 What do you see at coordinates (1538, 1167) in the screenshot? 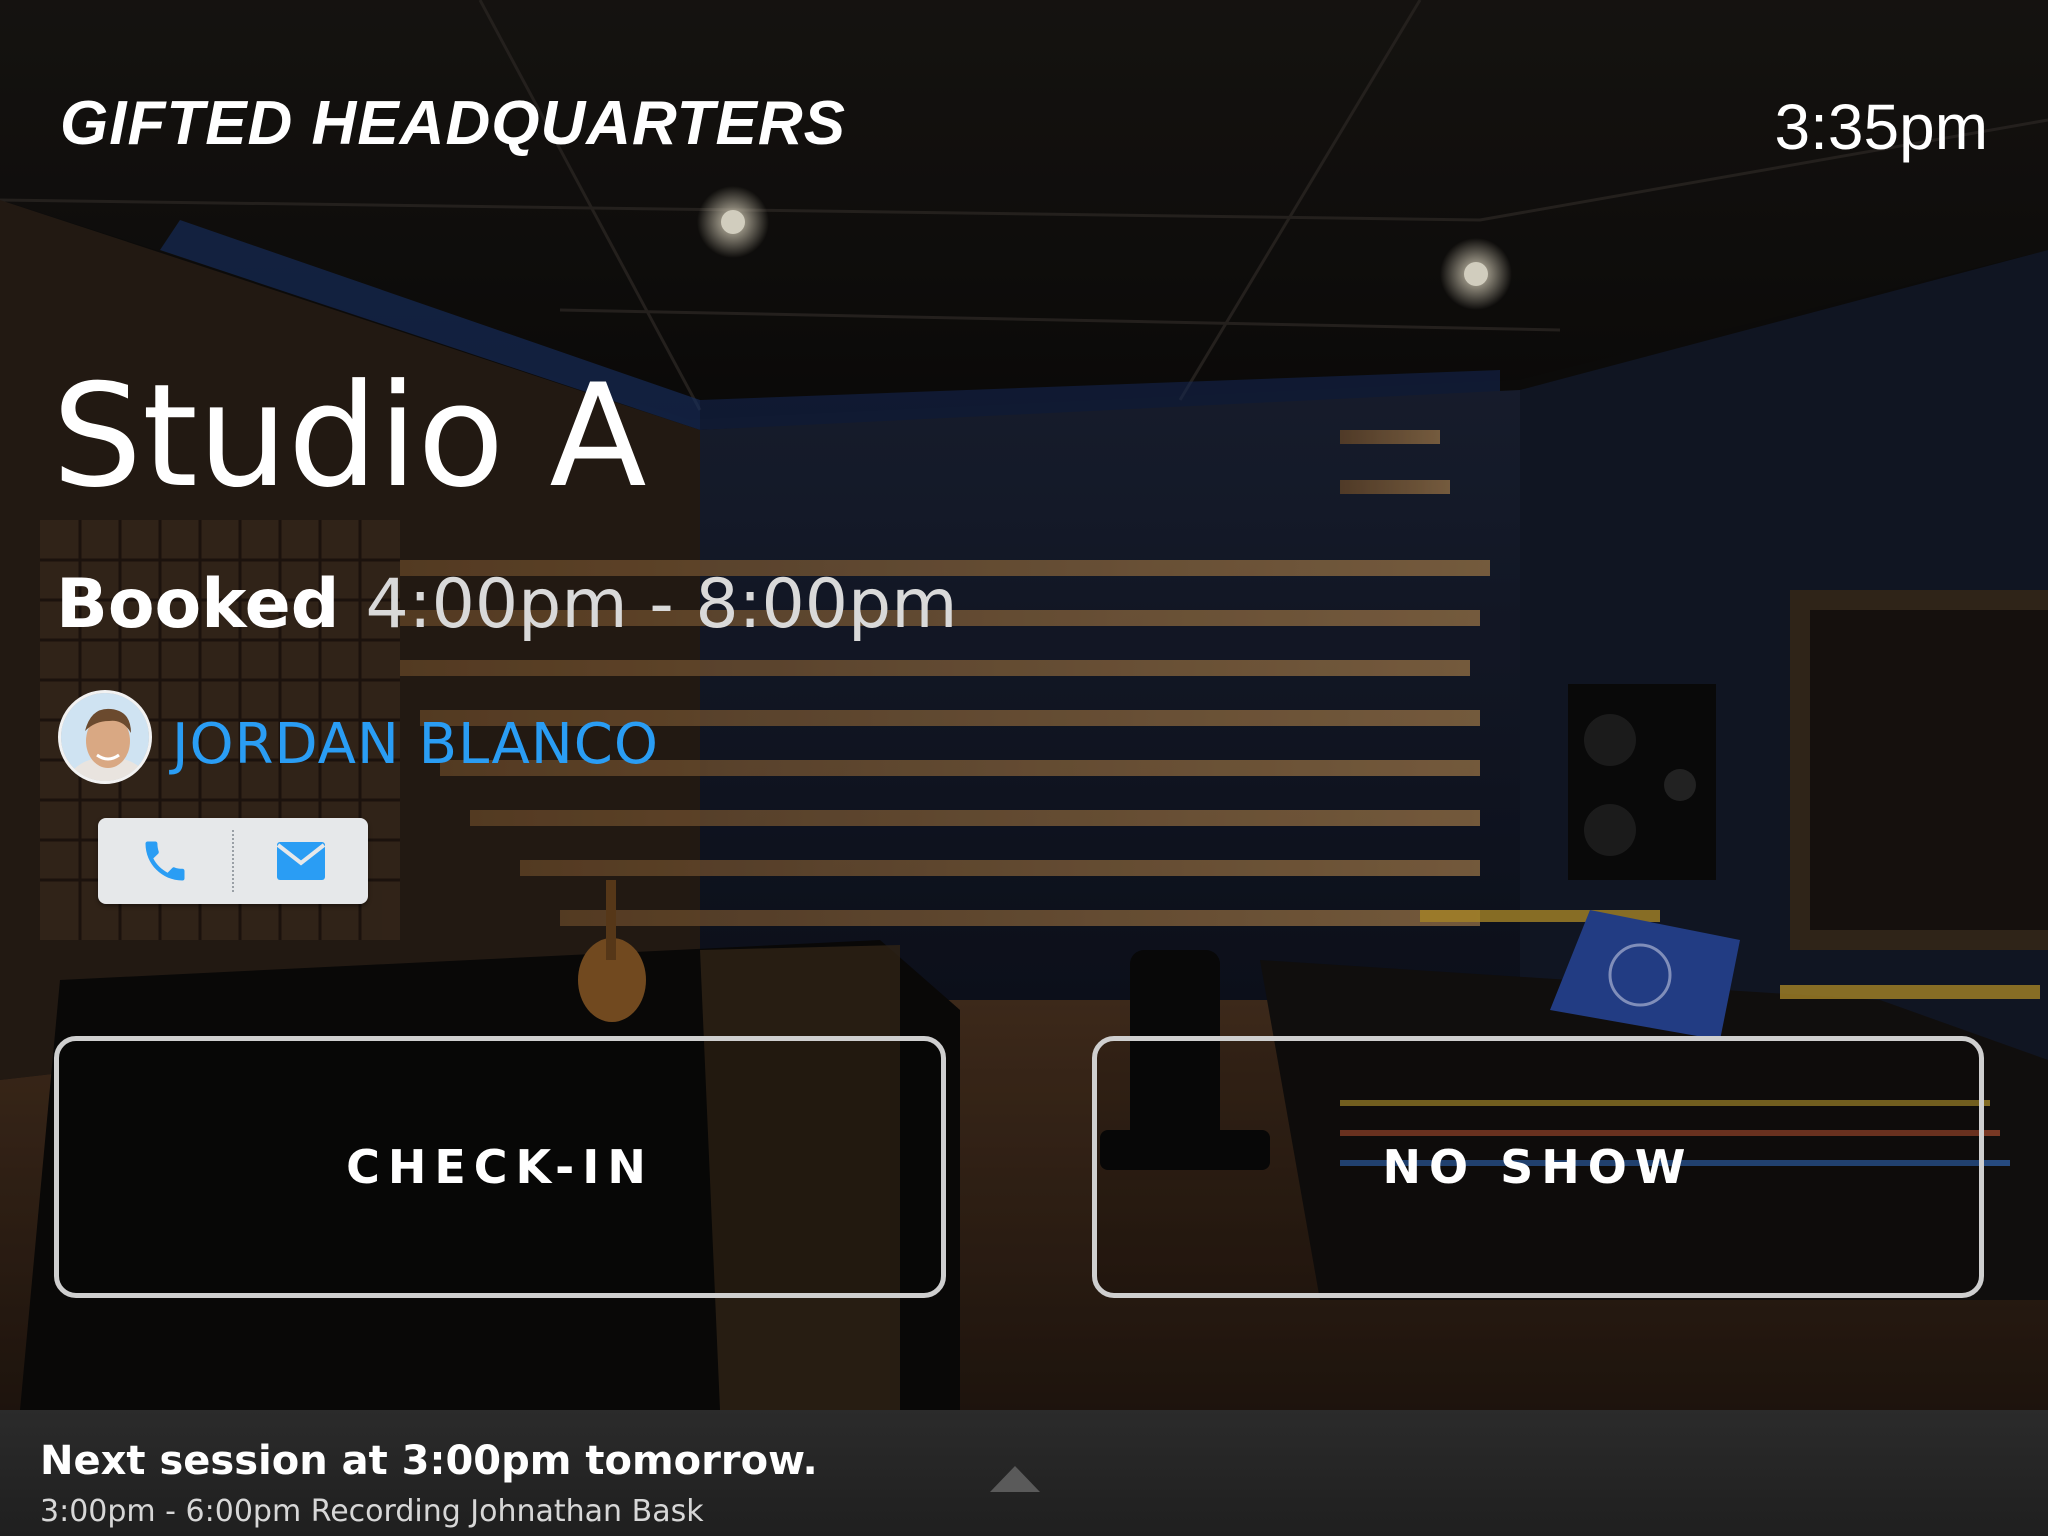
I see `no-show-button: NO SHOW` at bounding box center [1538, 1167].